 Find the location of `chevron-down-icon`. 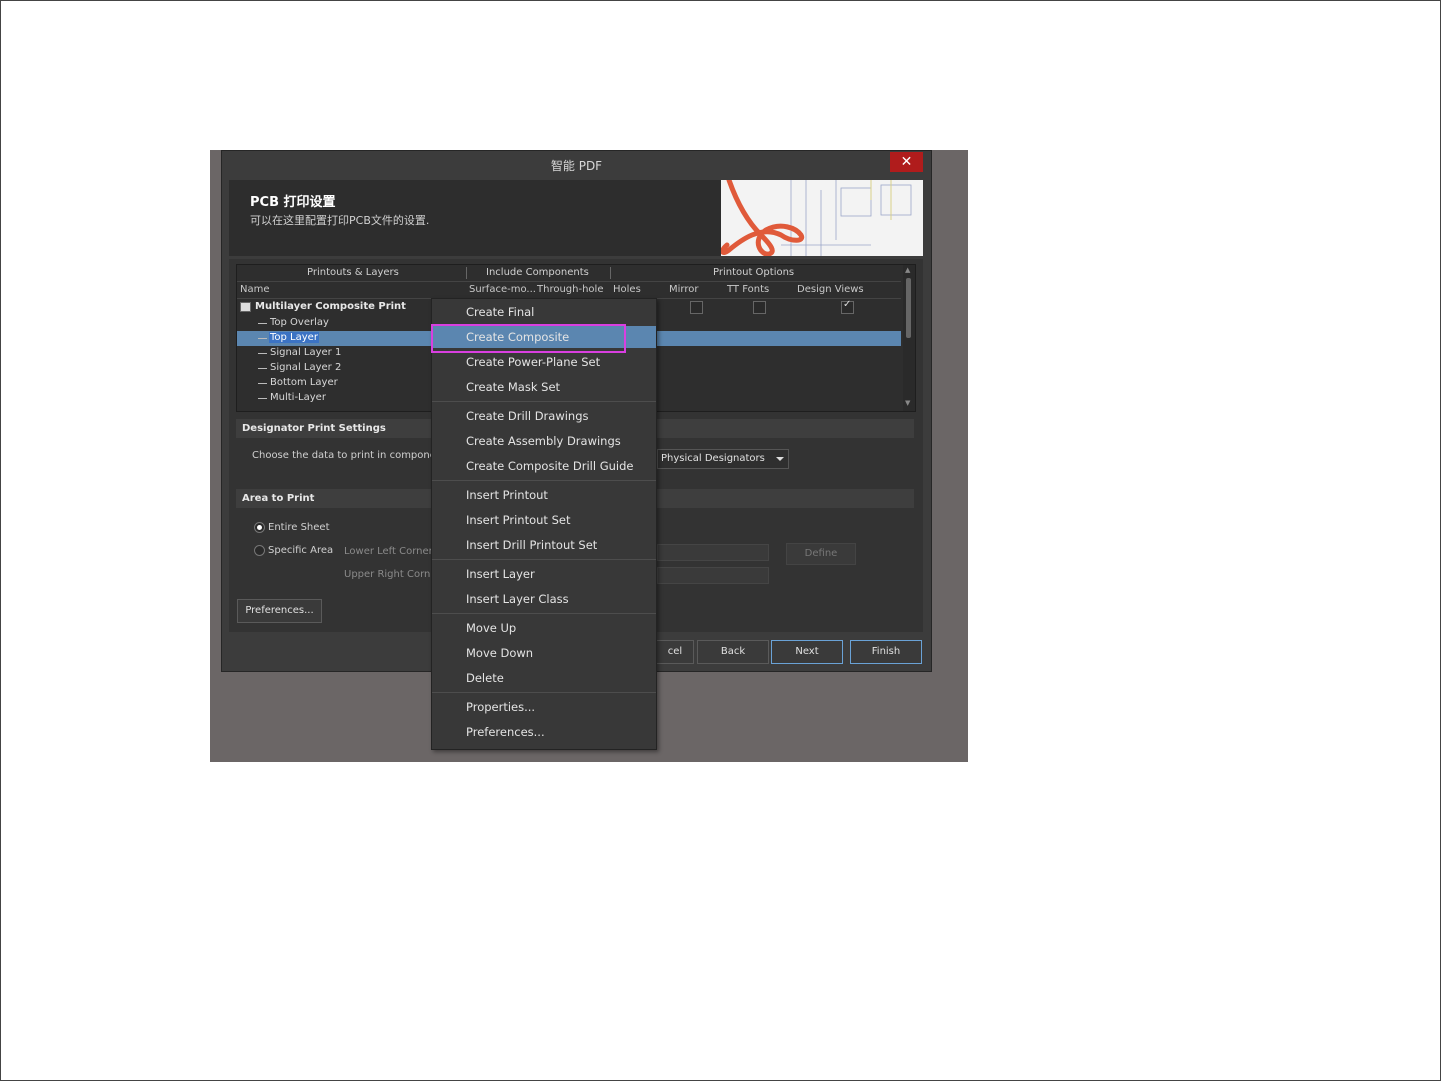

chevron-down-icon is located at coordinates (780, 459).